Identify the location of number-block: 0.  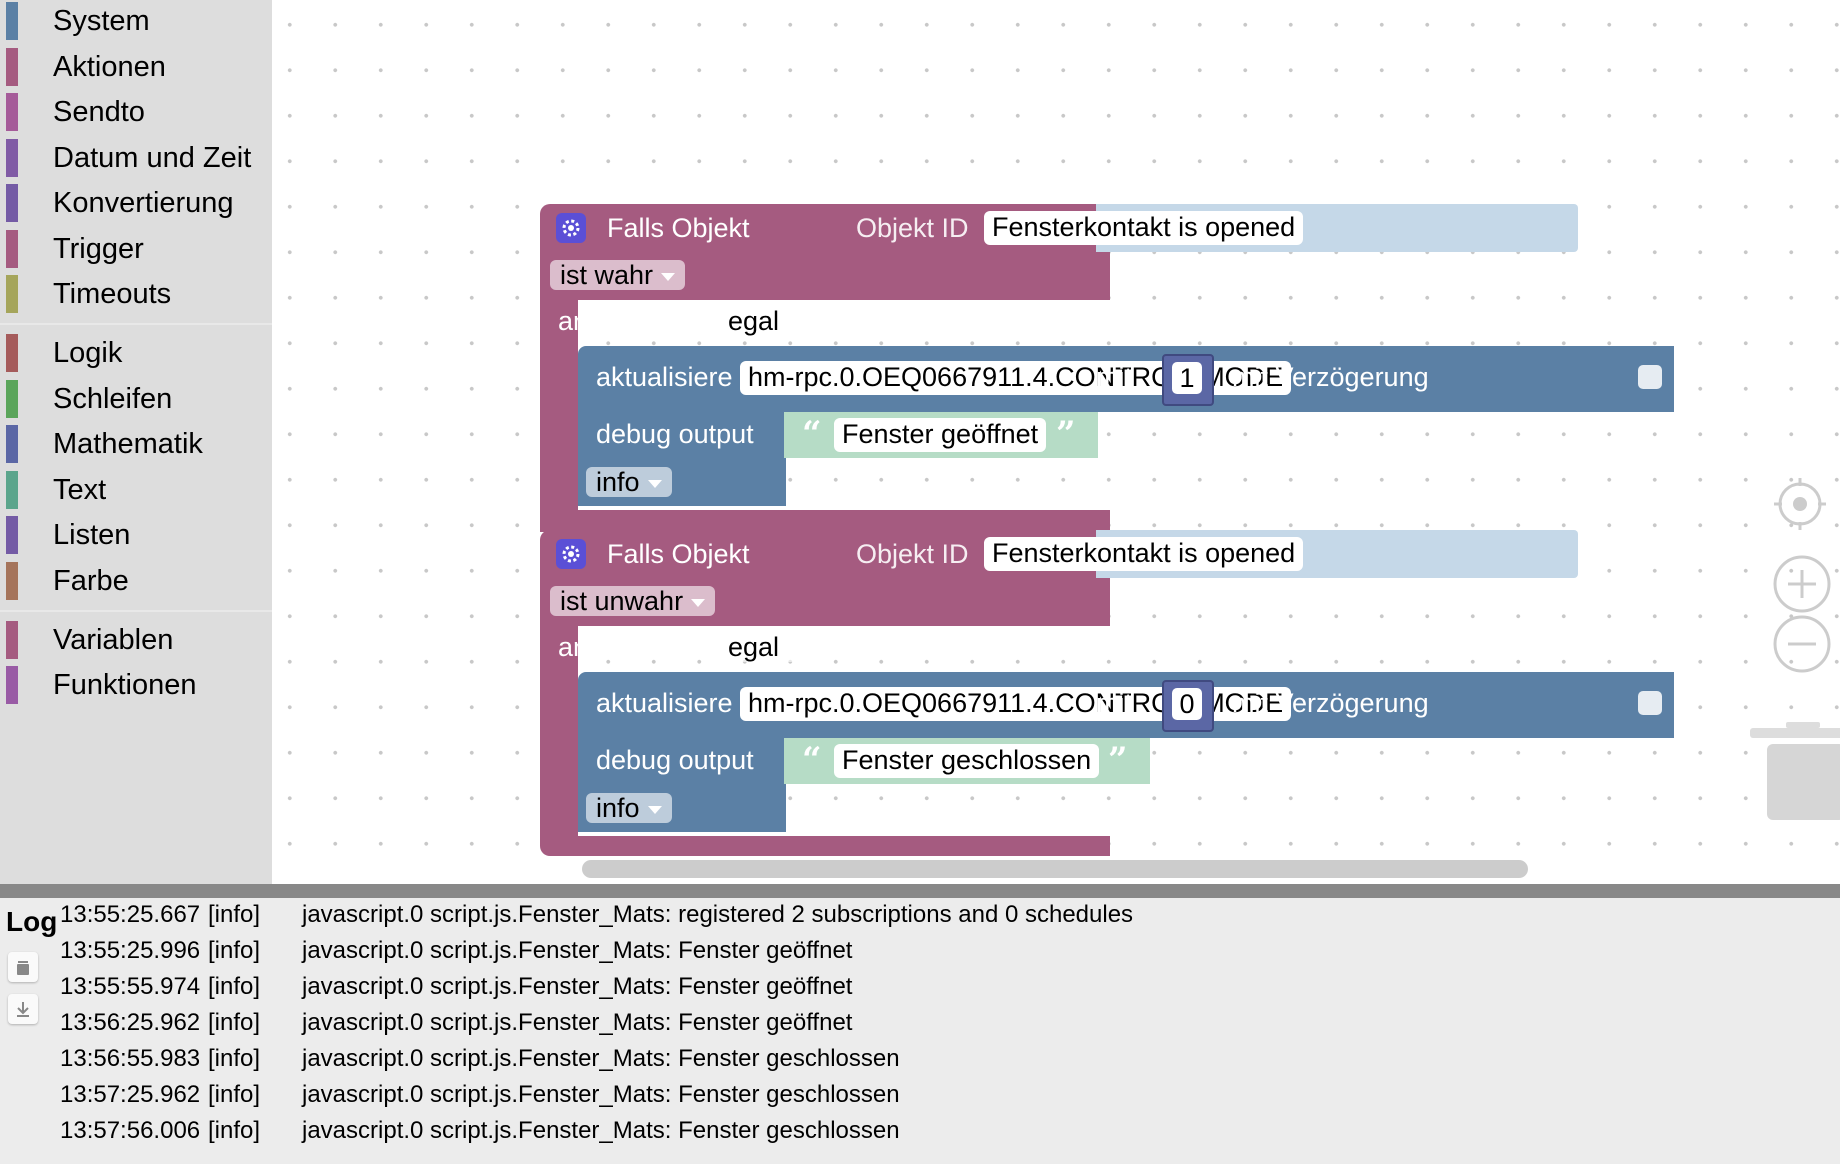
(1188, 706).